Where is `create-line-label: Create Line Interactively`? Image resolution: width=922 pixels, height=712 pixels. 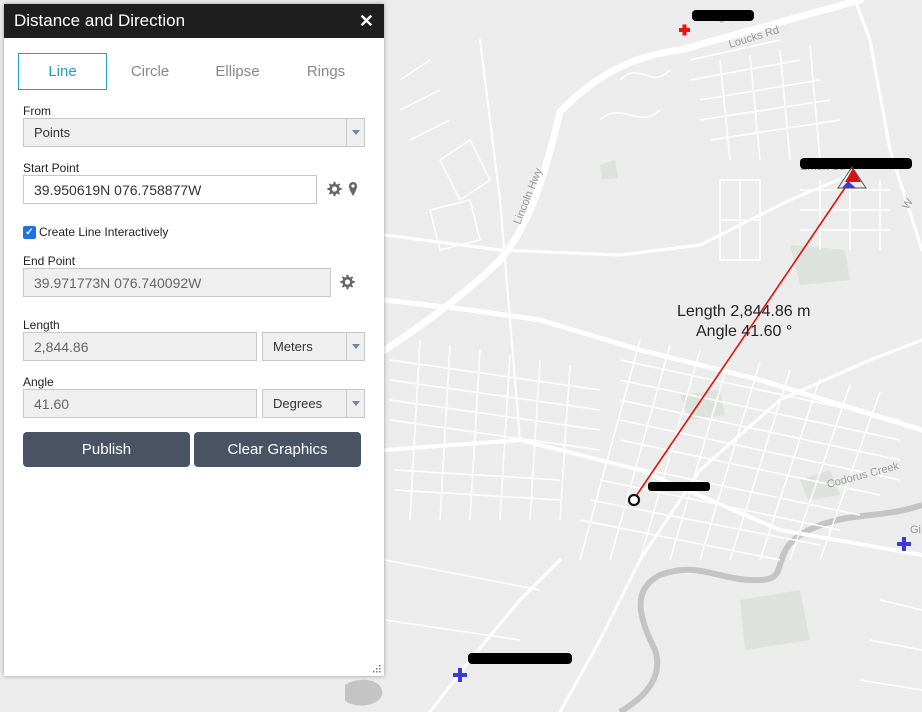 create-line-label: Create Line Interactively is located at coordinates (104, 232).